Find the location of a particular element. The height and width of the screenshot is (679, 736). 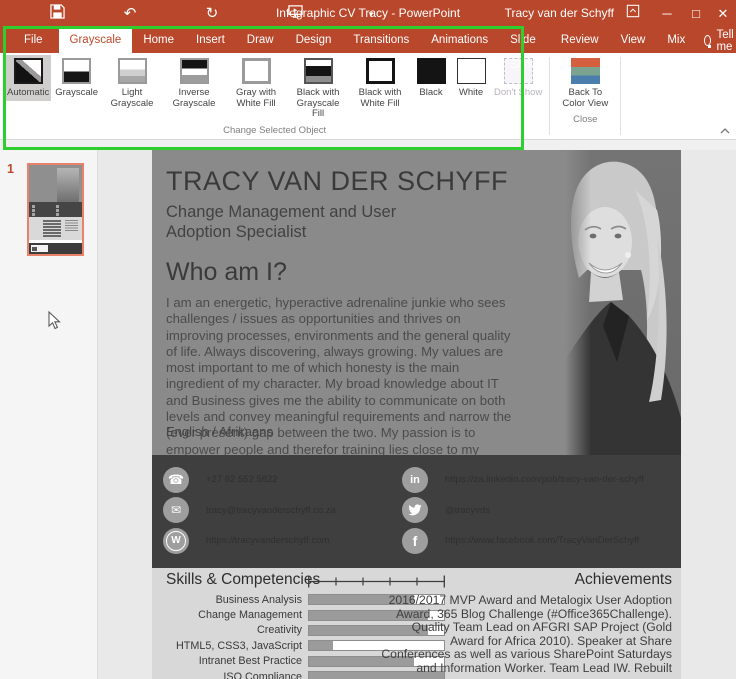

option-label: Grayscale is located at coordinates (77, 92).